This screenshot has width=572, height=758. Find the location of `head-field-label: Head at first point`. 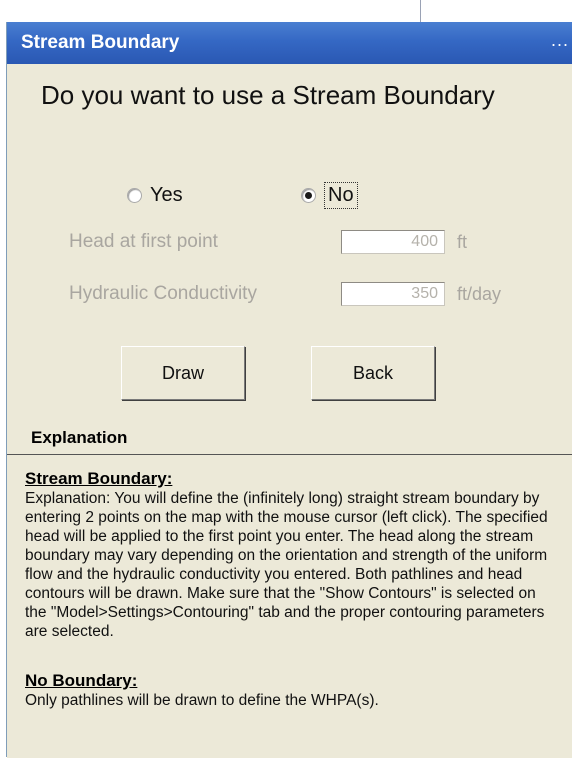

head-field-label: Head at first point is located at coordinates (143, 241).